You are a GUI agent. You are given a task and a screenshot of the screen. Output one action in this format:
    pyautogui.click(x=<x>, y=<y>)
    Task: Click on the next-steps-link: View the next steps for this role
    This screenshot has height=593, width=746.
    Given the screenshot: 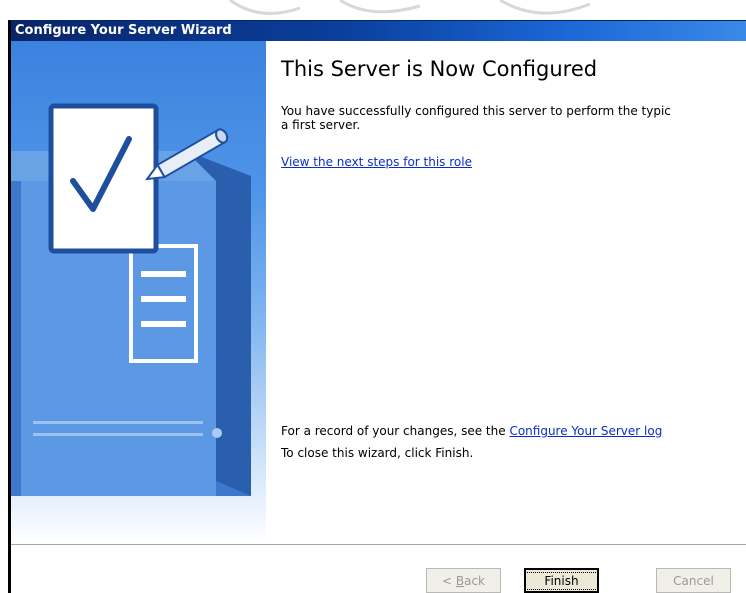 What is the action you would take?
    pyautogui.click(x=376, y=162)
    